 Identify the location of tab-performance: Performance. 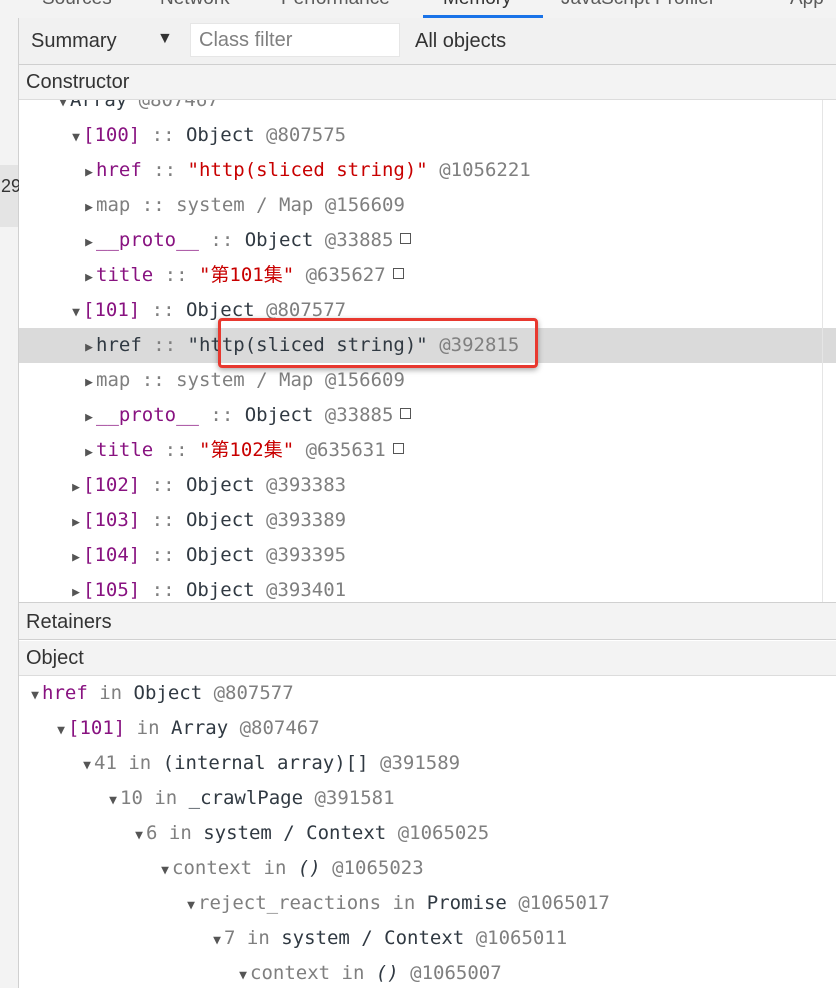
(335, 5).